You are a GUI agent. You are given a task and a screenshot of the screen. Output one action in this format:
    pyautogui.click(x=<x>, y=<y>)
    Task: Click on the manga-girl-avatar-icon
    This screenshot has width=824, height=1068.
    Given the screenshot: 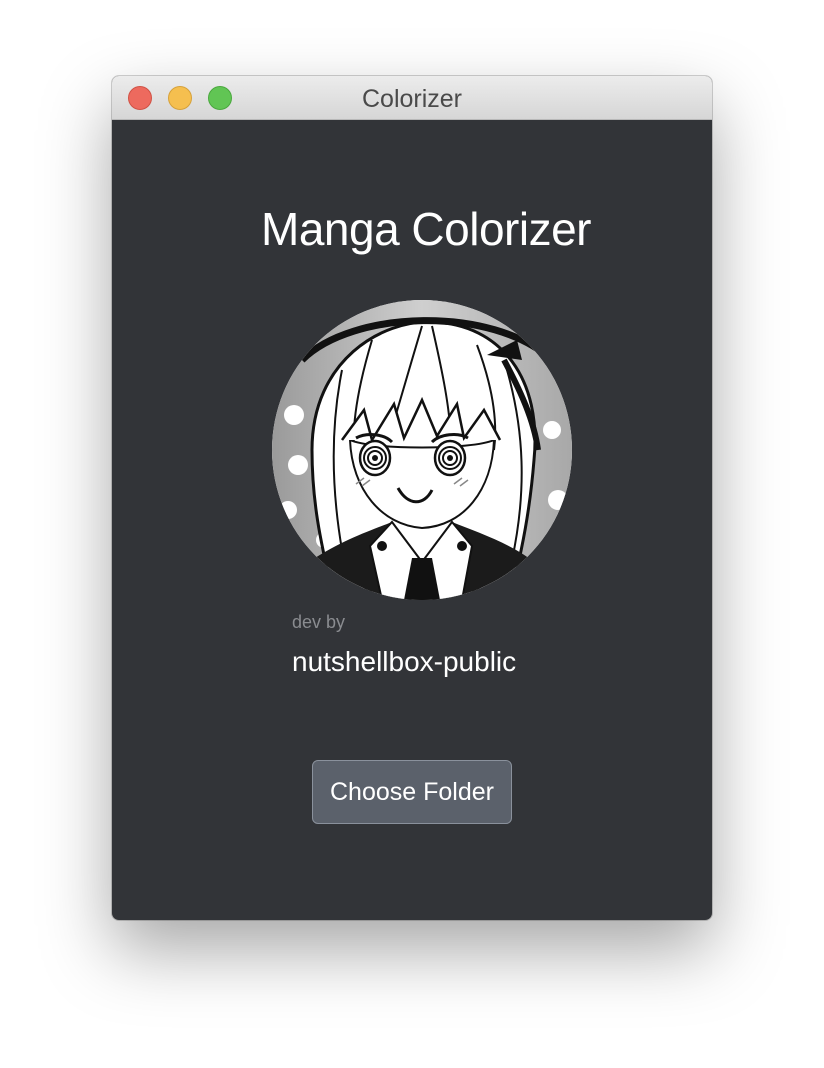 What is the action you would take?
    pyautogui.click(x=422, y=450)
    